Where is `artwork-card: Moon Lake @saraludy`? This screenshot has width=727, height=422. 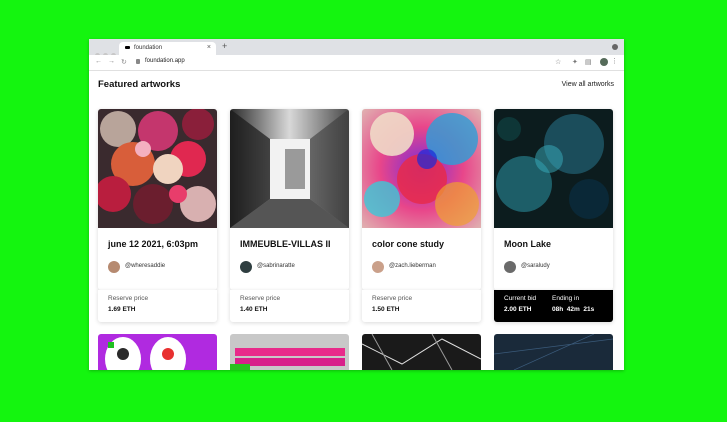
artwork-card: Moon Lake @saraludy is located at coordinates (553, 199).